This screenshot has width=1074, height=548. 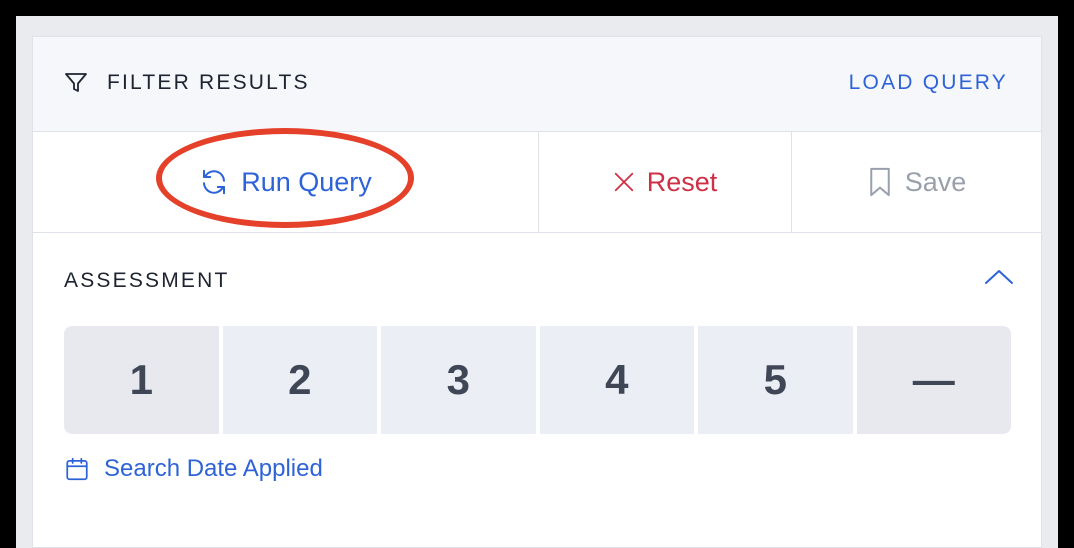 I want to click on save-button: Save, so click(x=916, y=182).